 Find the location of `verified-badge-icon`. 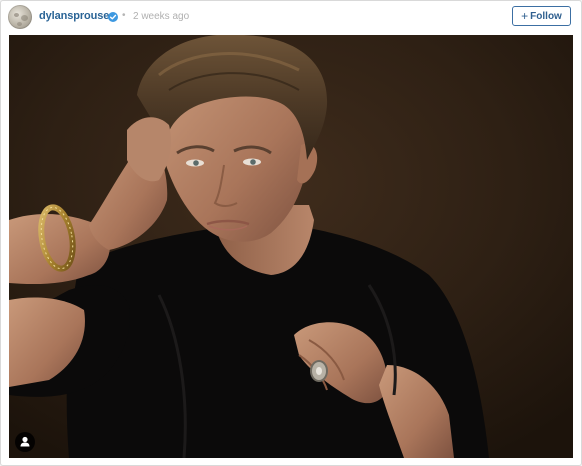

verified-badge-icon is located at coordinates (113, 17).